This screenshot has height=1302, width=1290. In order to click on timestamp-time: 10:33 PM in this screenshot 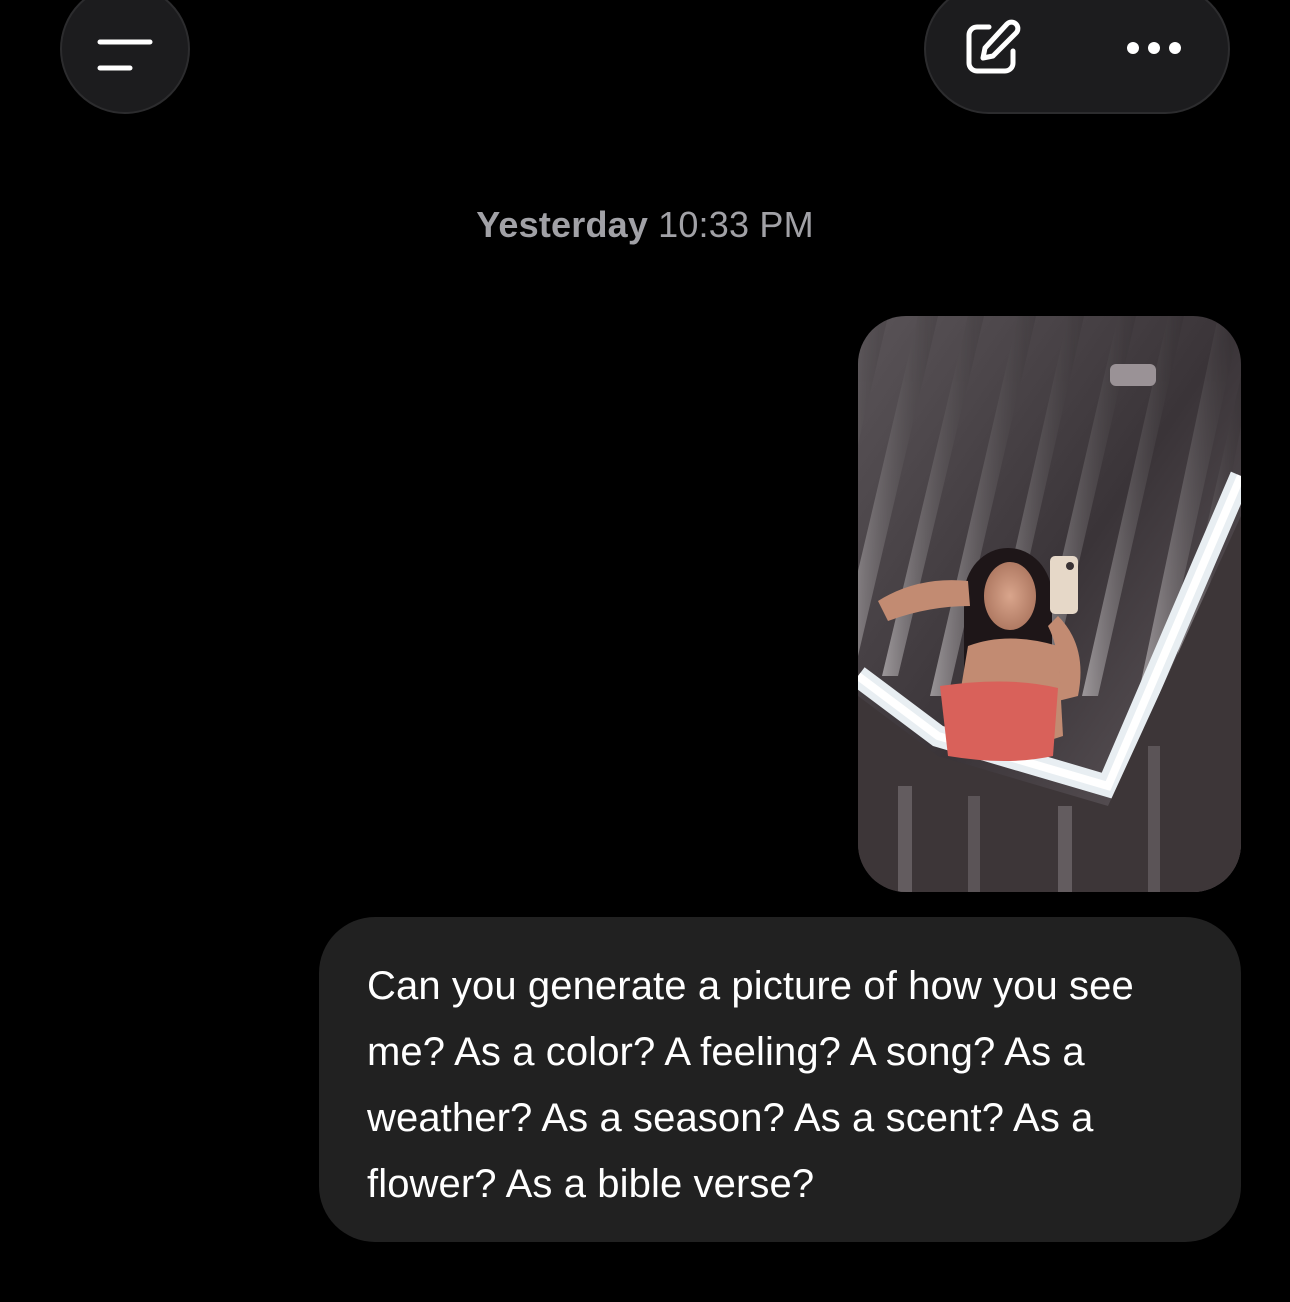, I will do `click(736, 224)`.